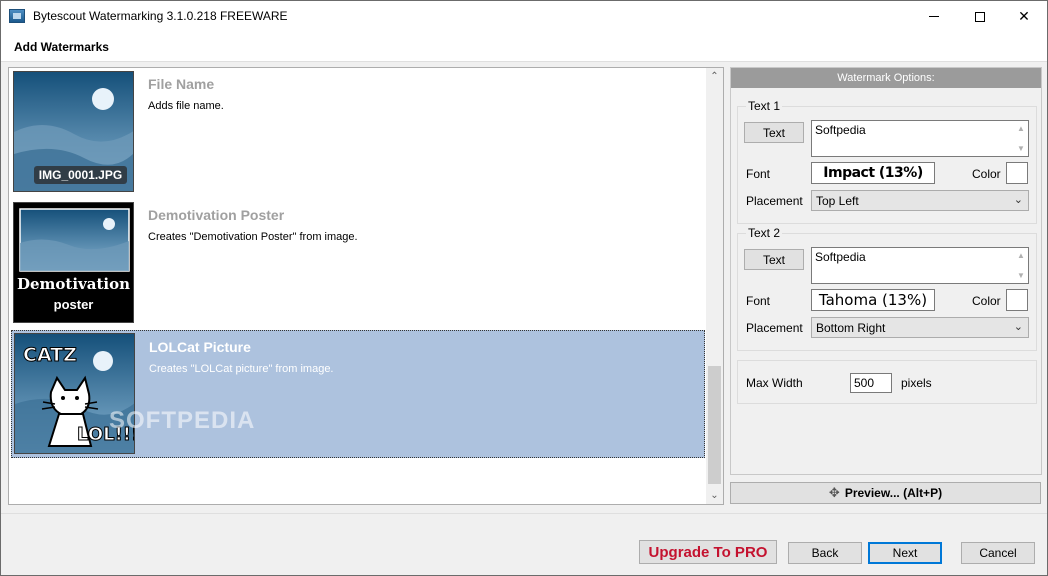  I want to click on text2-font-label: Font, so click(758, 301).